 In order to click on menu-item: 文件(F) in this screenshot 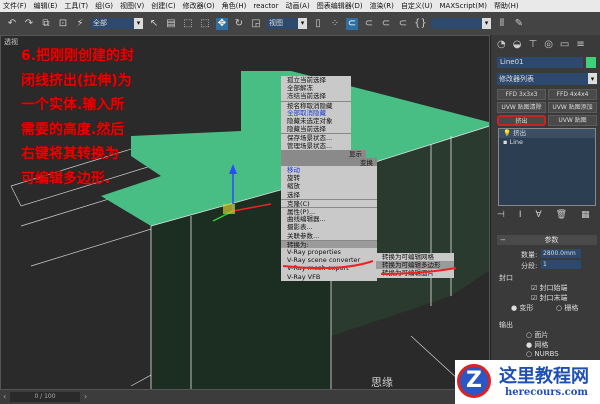, I will do `click(15, 6)`.